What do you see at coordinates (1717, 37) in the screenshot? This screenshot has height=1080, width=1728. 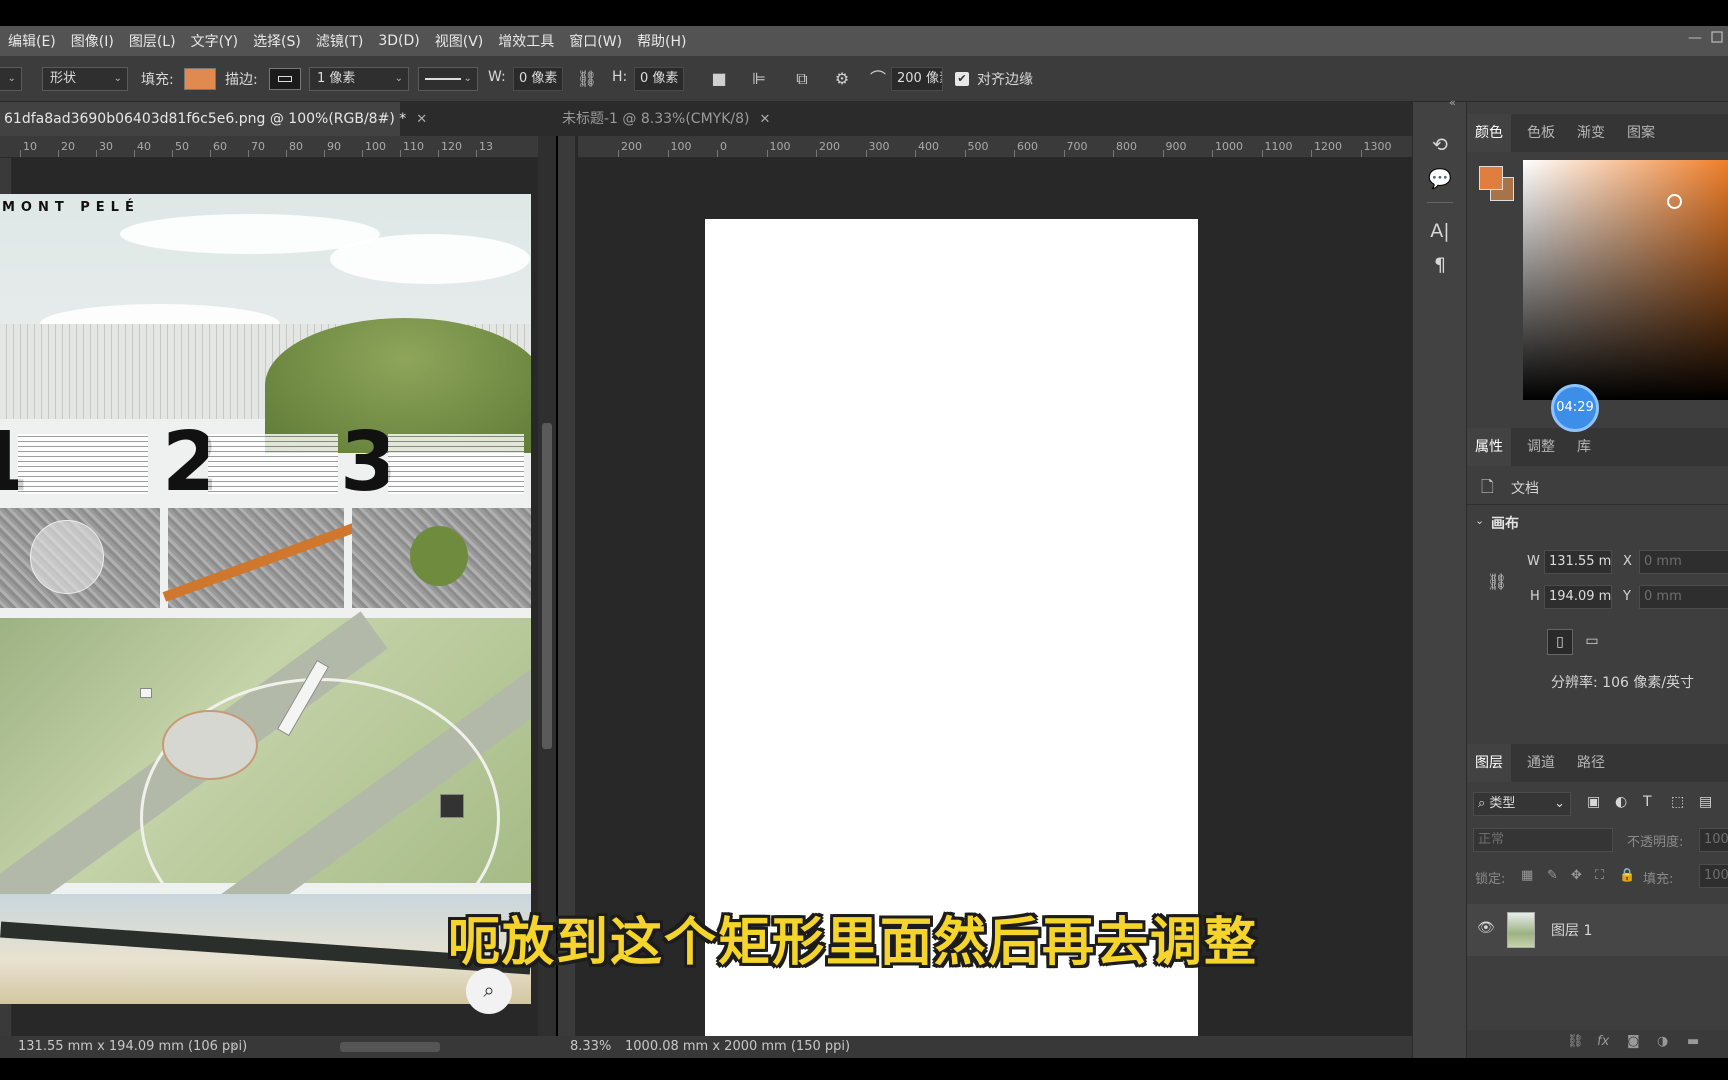 I see `maximize-icon` at bounding box center [1717, 37].